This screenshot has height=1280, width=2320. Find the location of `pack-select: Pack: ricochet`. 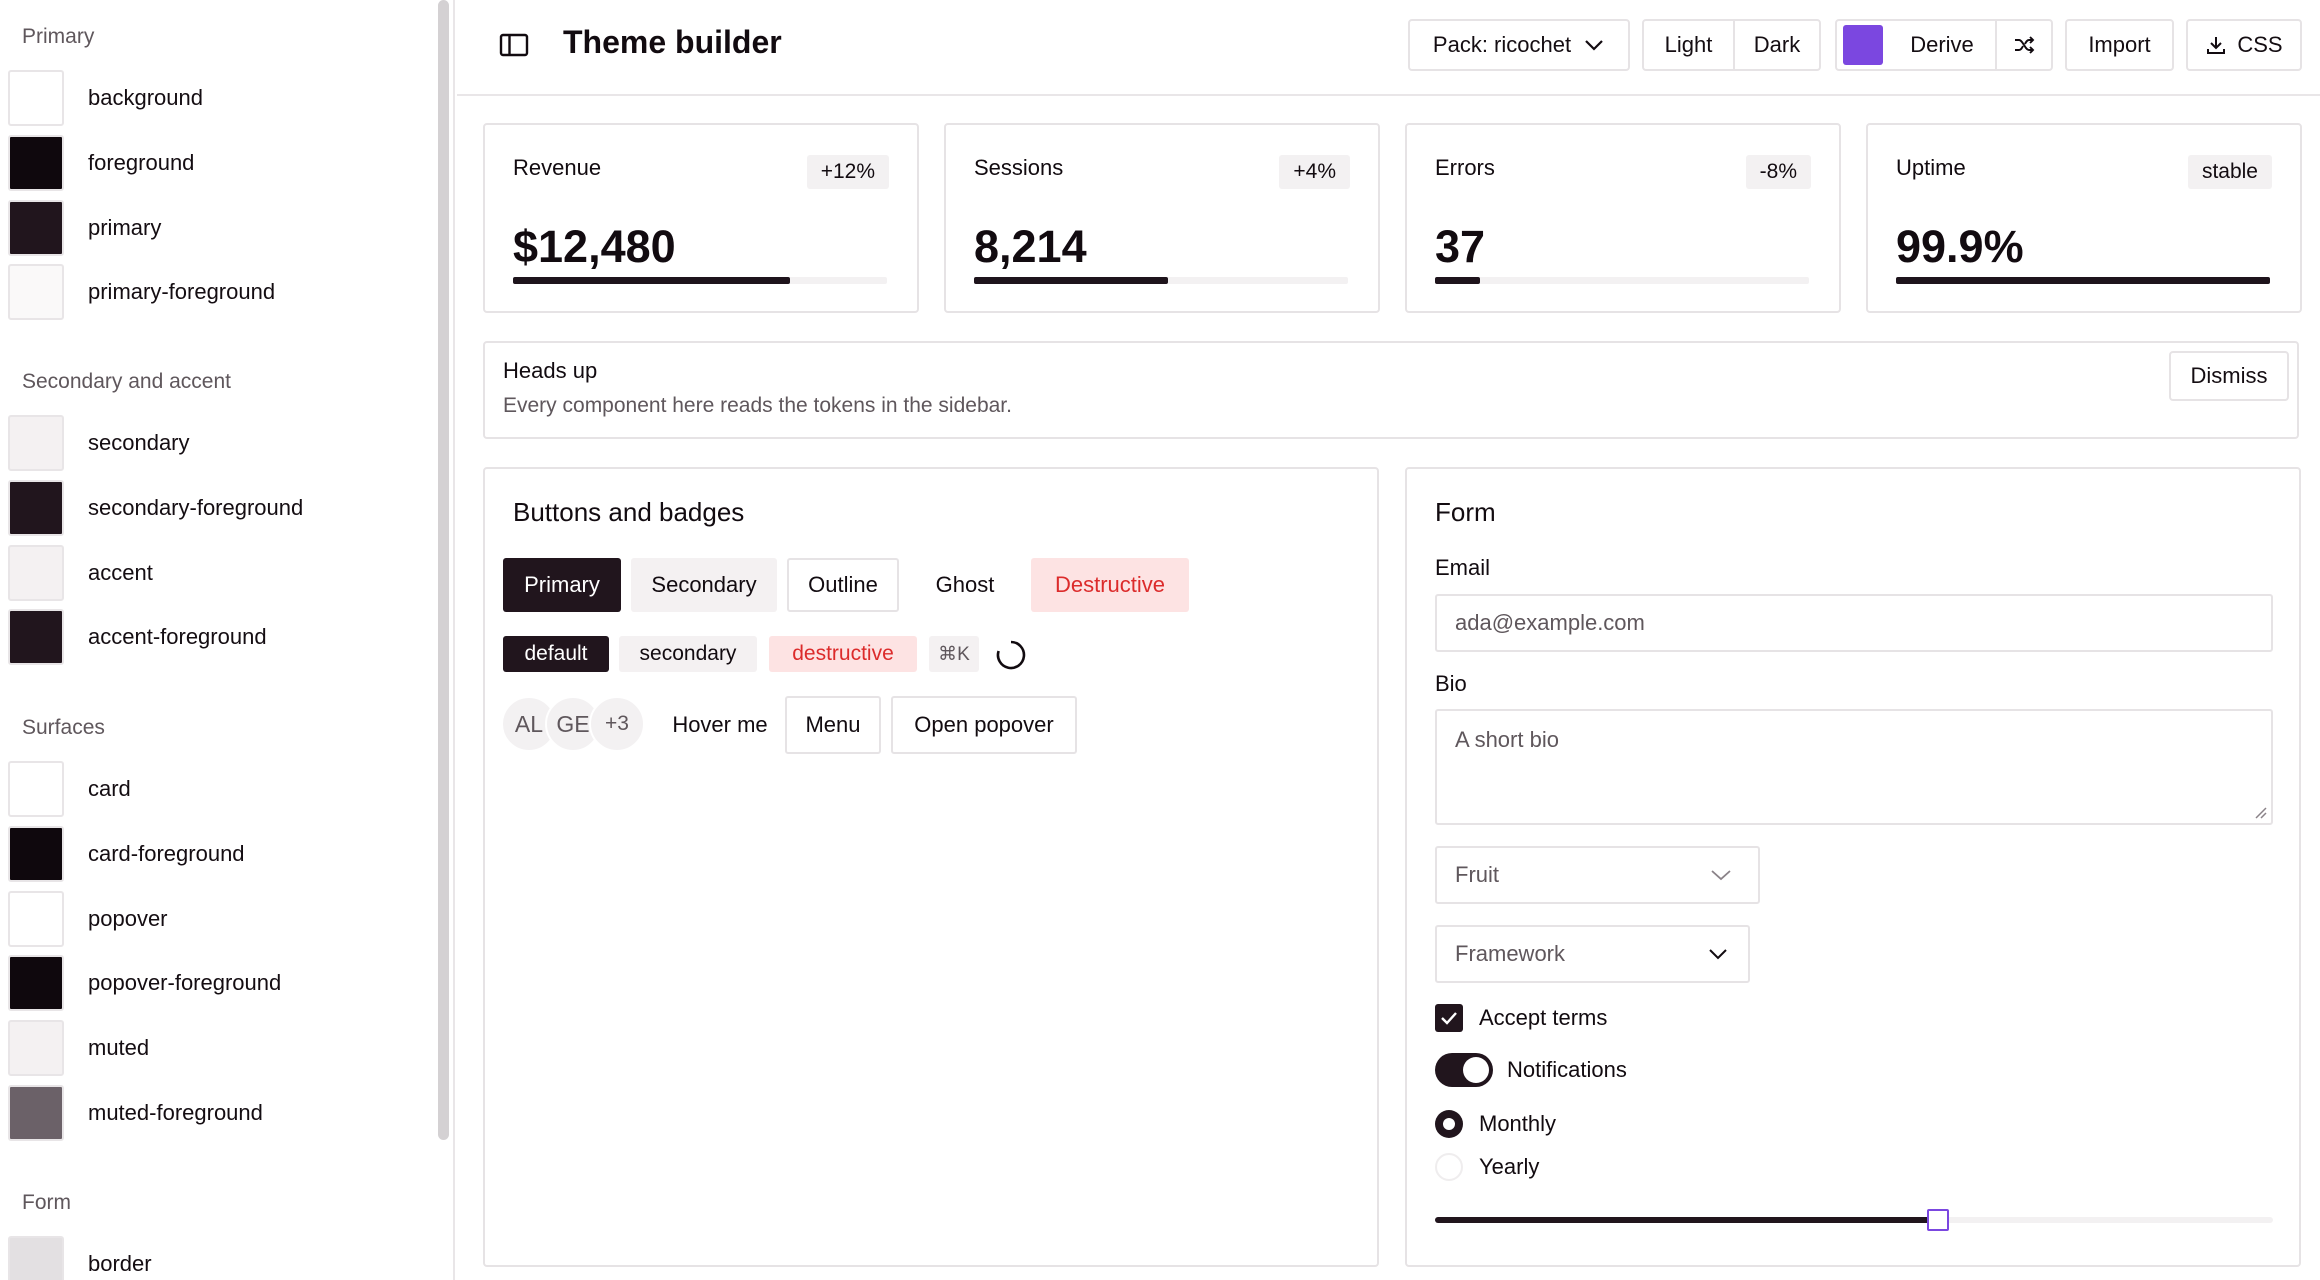

pack-select: Pack: ricochet is located at coordinates (1519, 45).